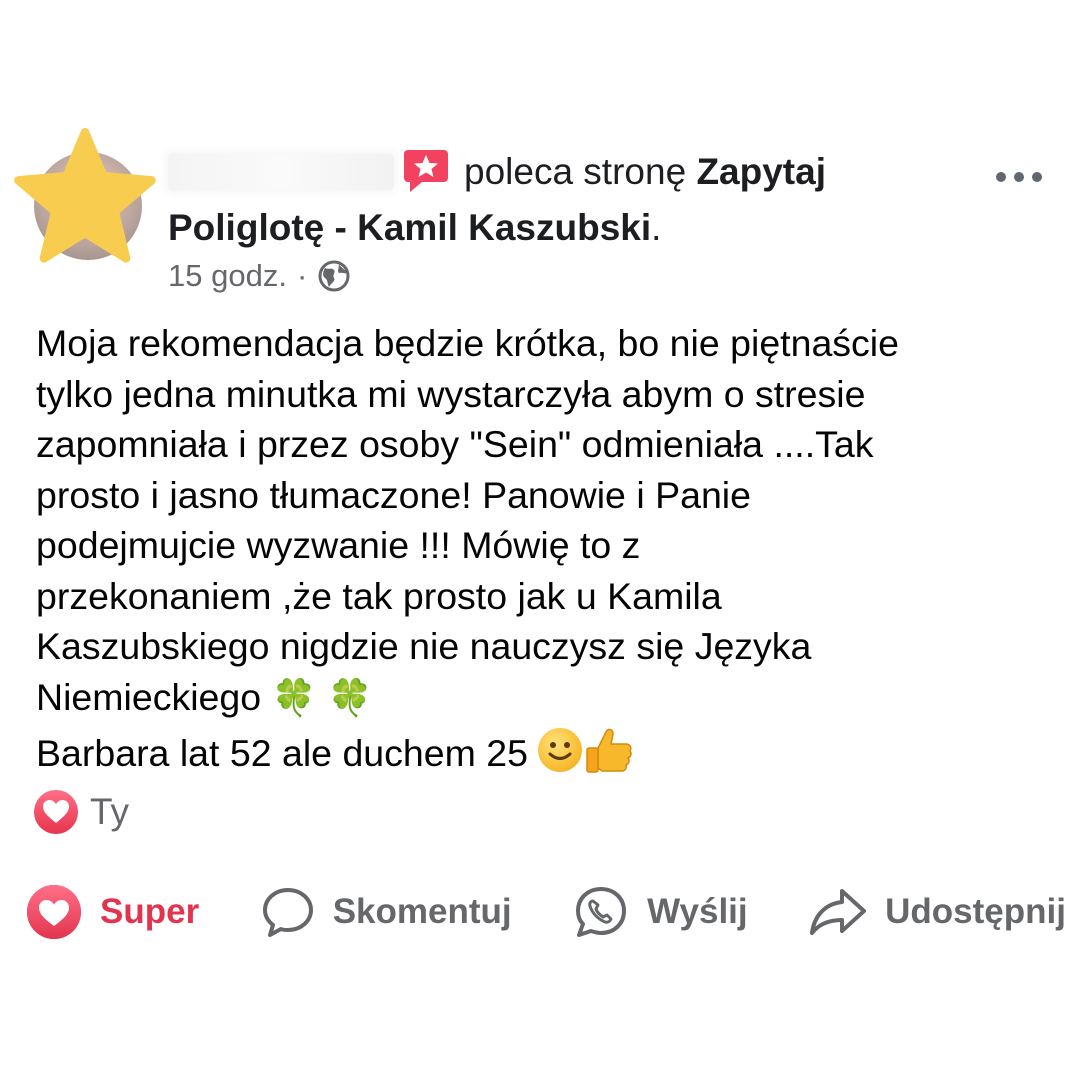 This screenshot has height=1080, width=1080. What do you see at coordinates (975, 911) in the screenshot?
I see `share-label: Udostępnij` at bounding box center [975, 911].